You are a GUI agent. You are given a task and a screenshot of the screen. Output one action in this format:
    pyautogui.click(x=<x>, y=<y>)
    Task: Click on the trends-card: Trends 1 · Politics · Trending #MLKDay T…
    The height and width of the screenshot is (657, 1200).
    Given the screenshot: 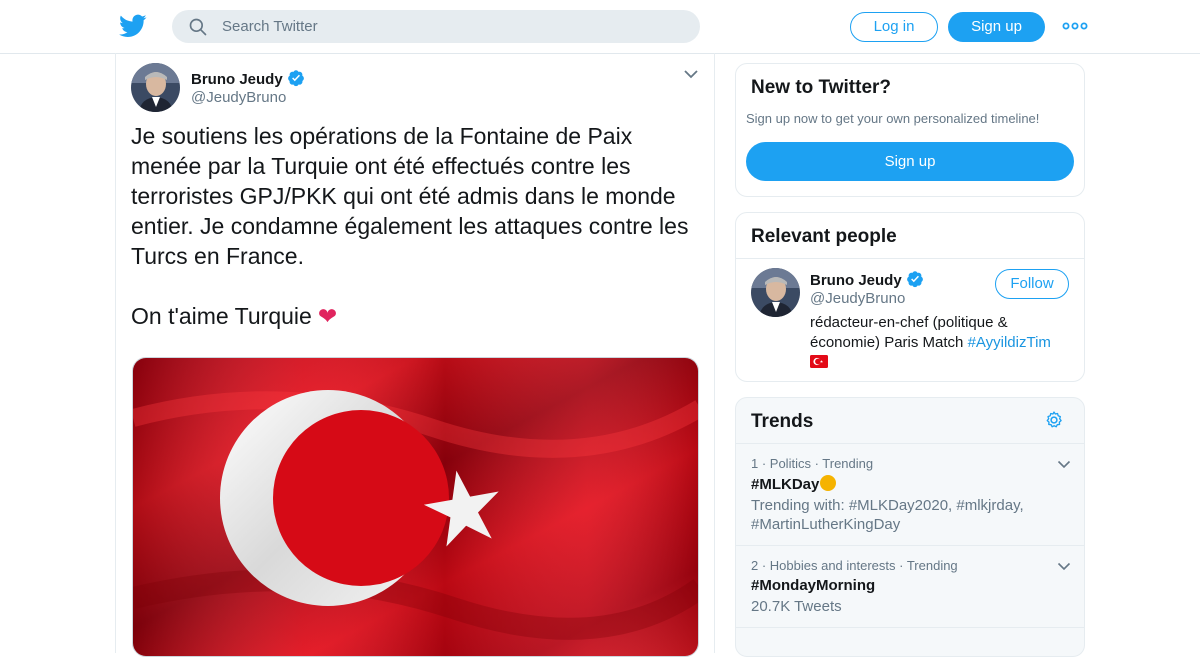 What is the action you would take?
    pyautogui.click(x=910, y=527)
    